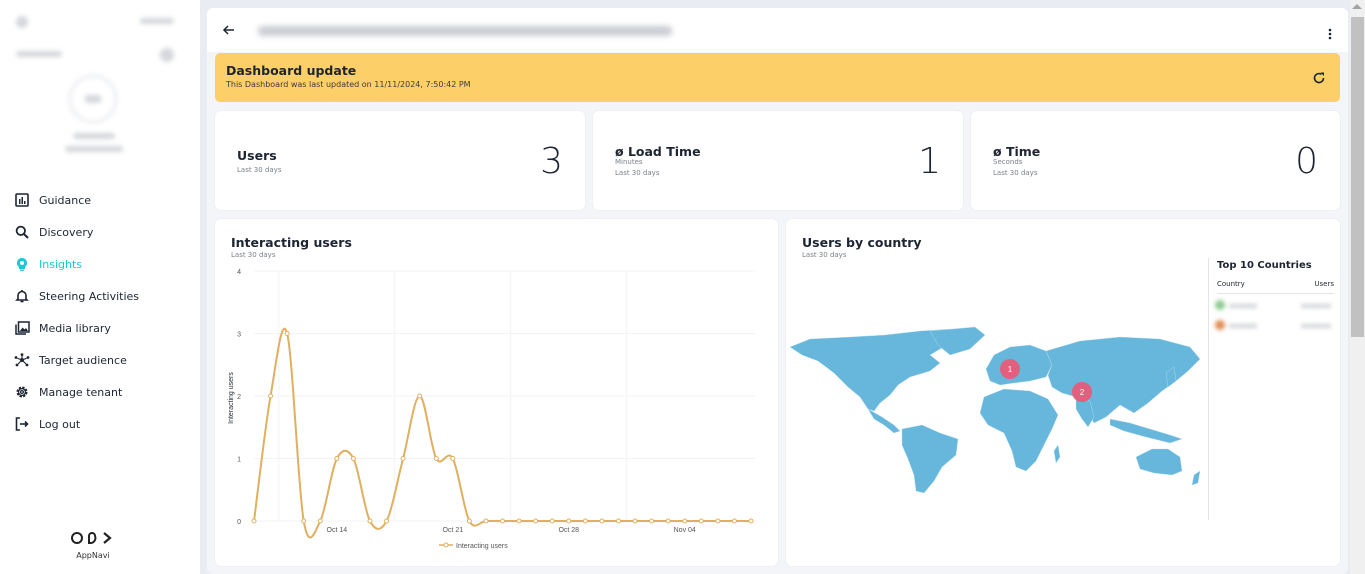 This screenshot has width=1365, height=574. I want to click on user-name, so click(94, 136).